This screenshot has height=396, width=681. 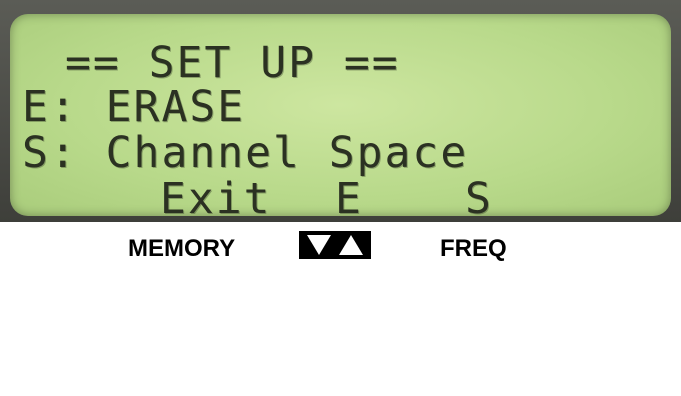 I want to click on freq-button-label: FREQ, so click(x=473, y=249).